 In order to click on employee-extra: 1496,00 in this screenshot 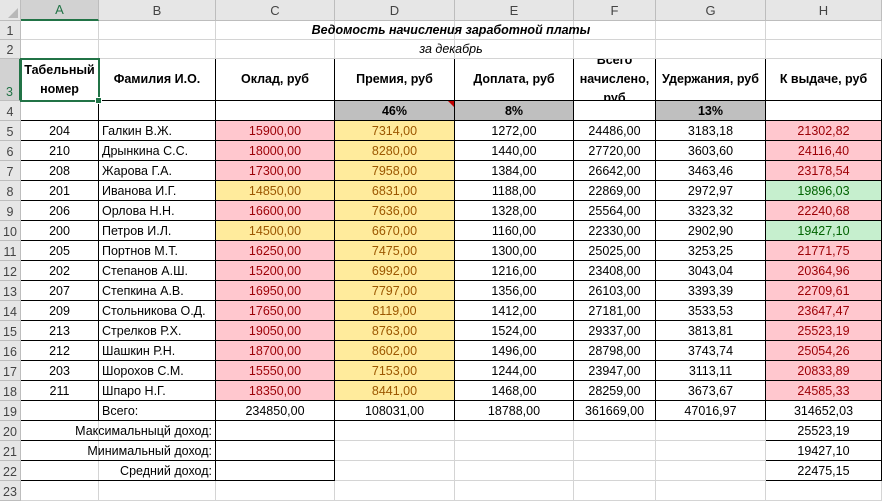, I will do `click(514, 351)`.